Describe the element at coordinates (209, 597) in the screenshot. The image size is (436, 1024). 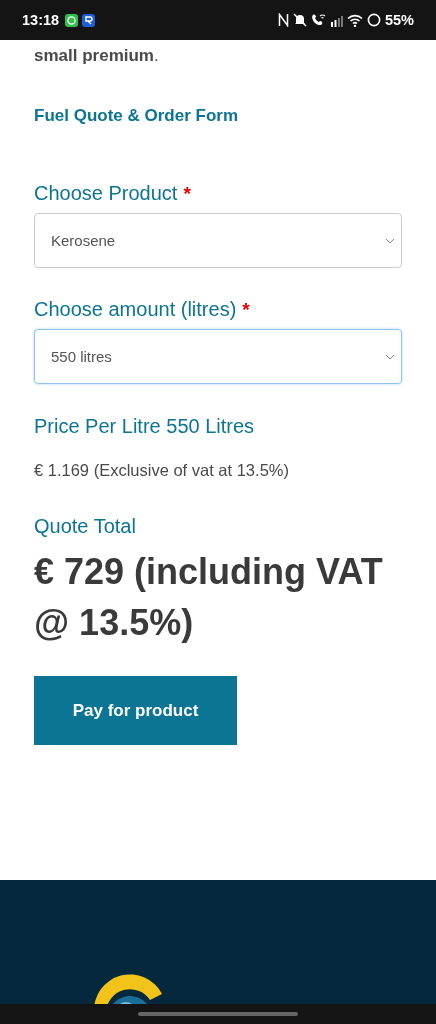
I see `quote-total: € 729 (including VAT @ 13.5%)` at that location.